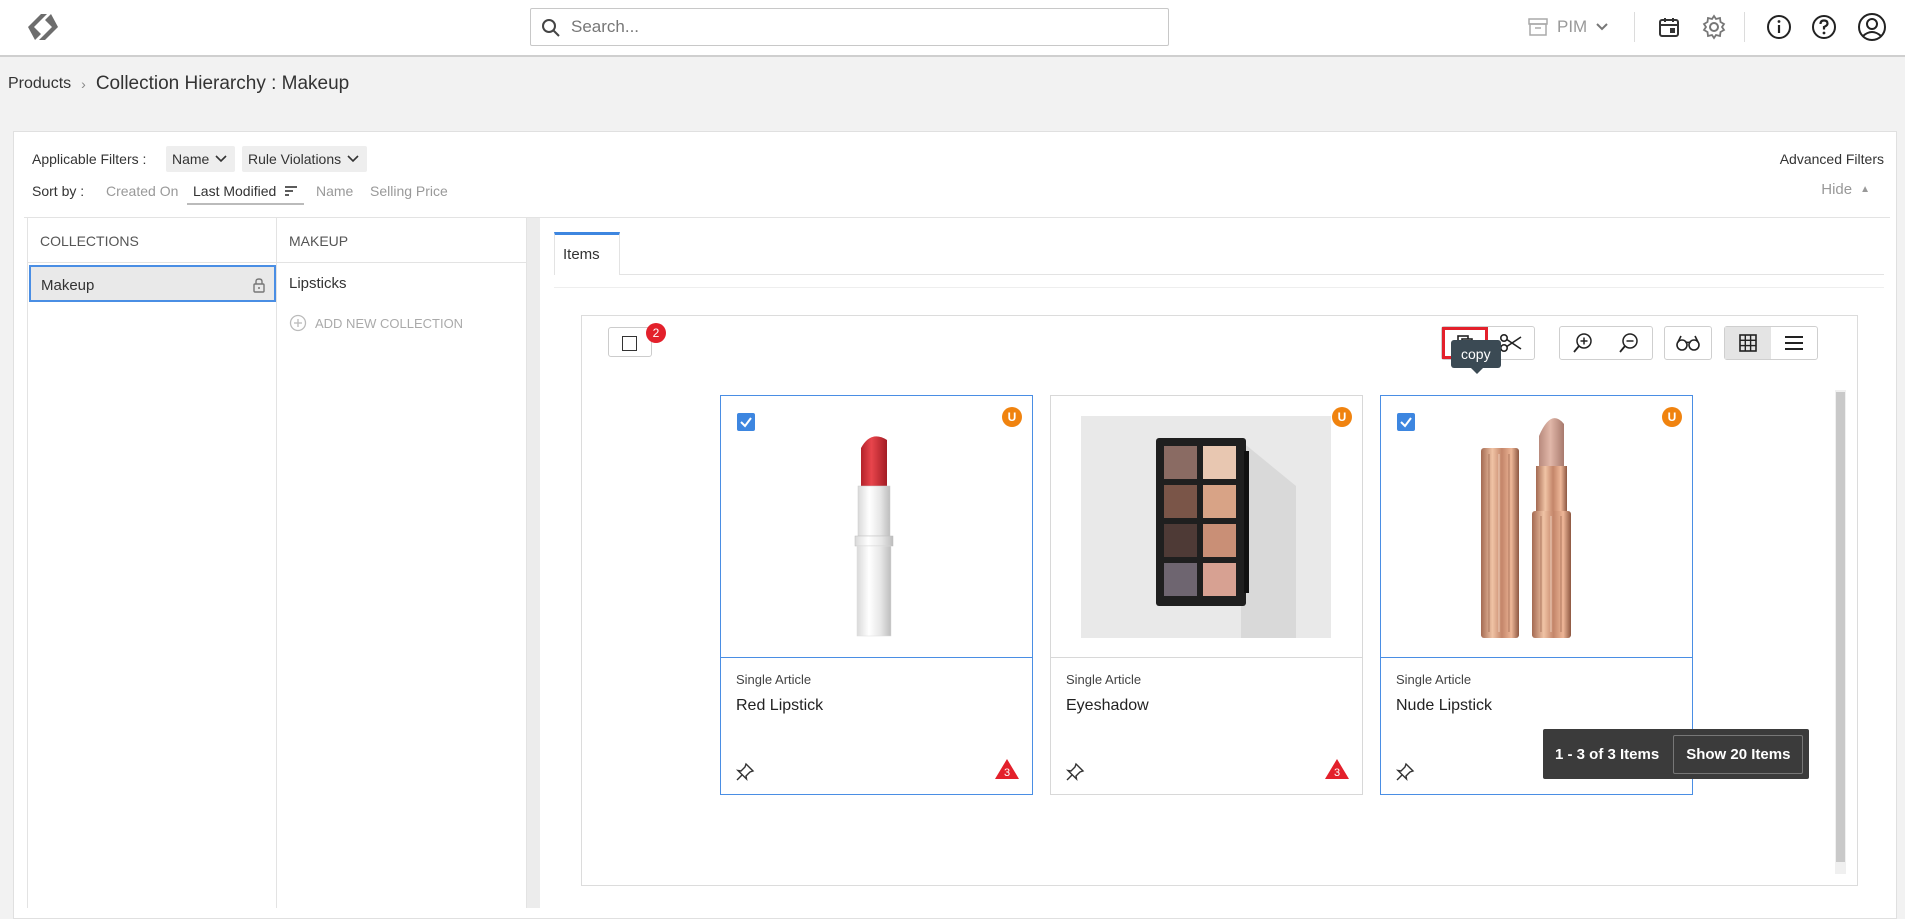 This screenshot has height=919, width=1905. What do you see at coordinates (1107, 705) in the screenshot?
I see `product-name: Eyeshadow` at bounding box center [1107, 705].